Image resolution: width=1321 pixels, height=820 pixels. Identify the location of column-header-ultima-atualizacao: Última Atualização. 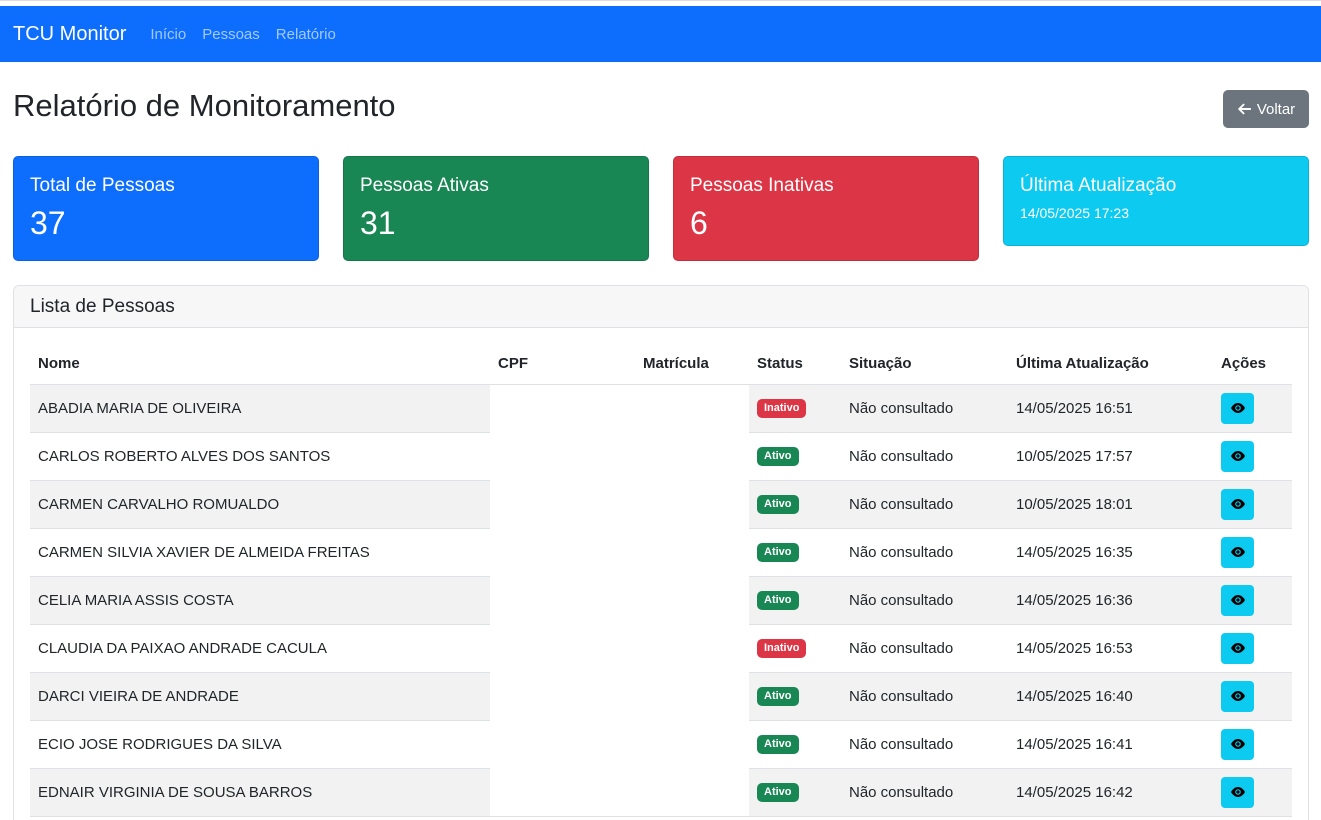
(1110, 364).